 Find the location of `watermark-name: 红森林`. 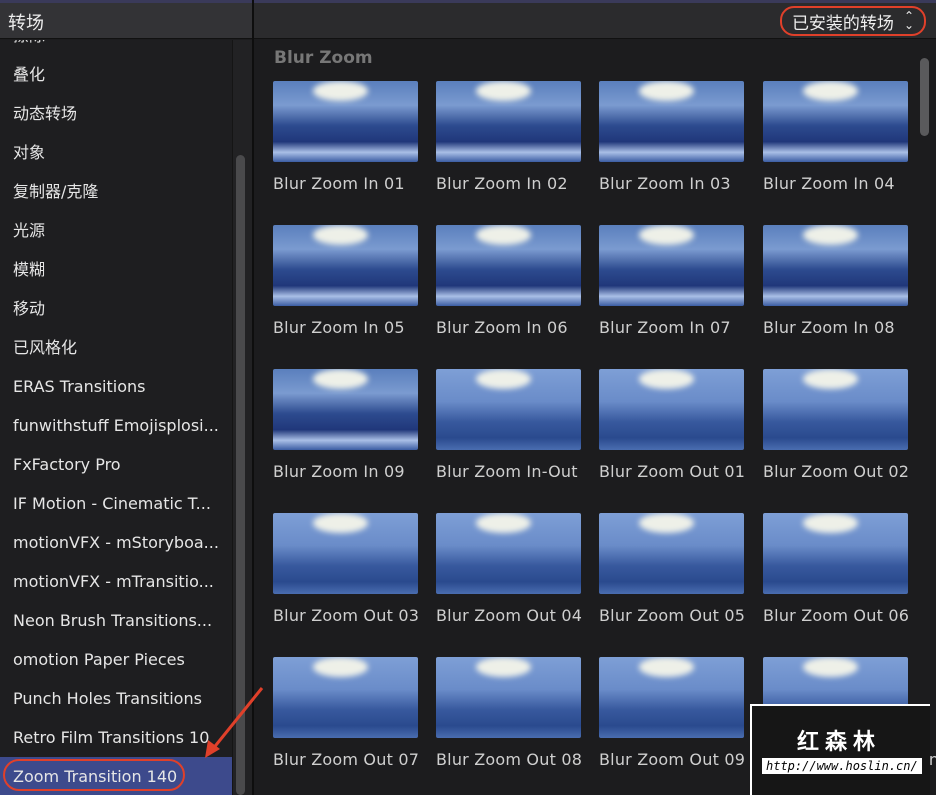

watermark-name: 红森林 is located at coordinates (839, 742).